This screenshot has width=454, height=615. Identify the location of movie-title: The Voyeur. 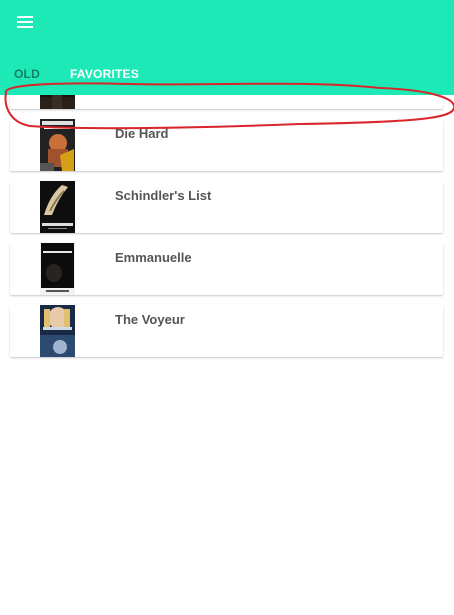
(150, 319).